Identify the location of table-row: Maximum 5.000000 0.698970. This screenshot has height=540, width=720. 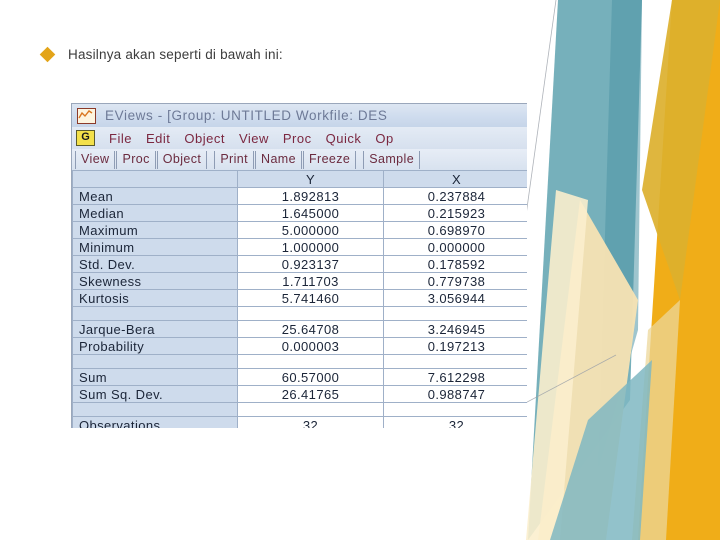
(299, 230).